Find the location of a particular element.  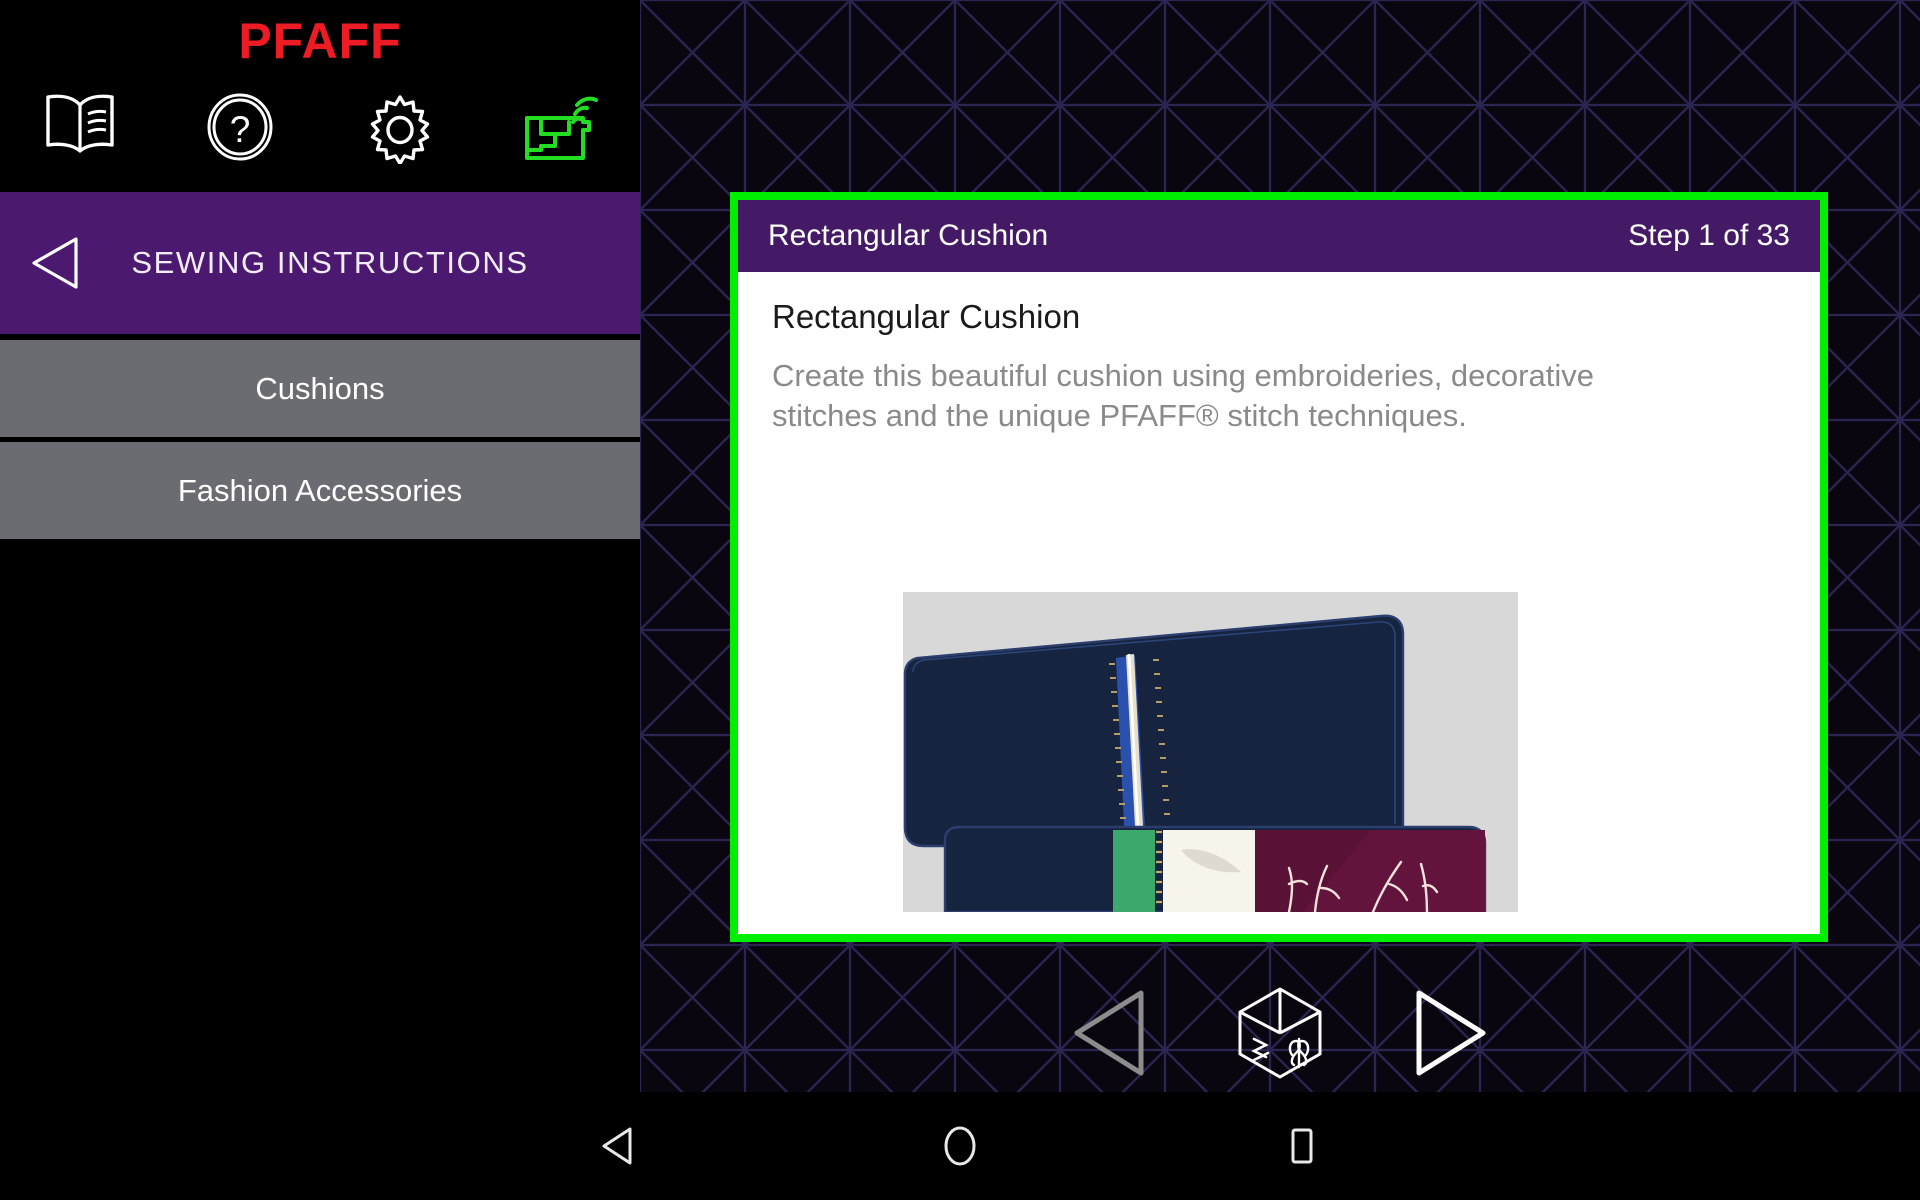

android-back-button is located at coordinates (618, 1146).